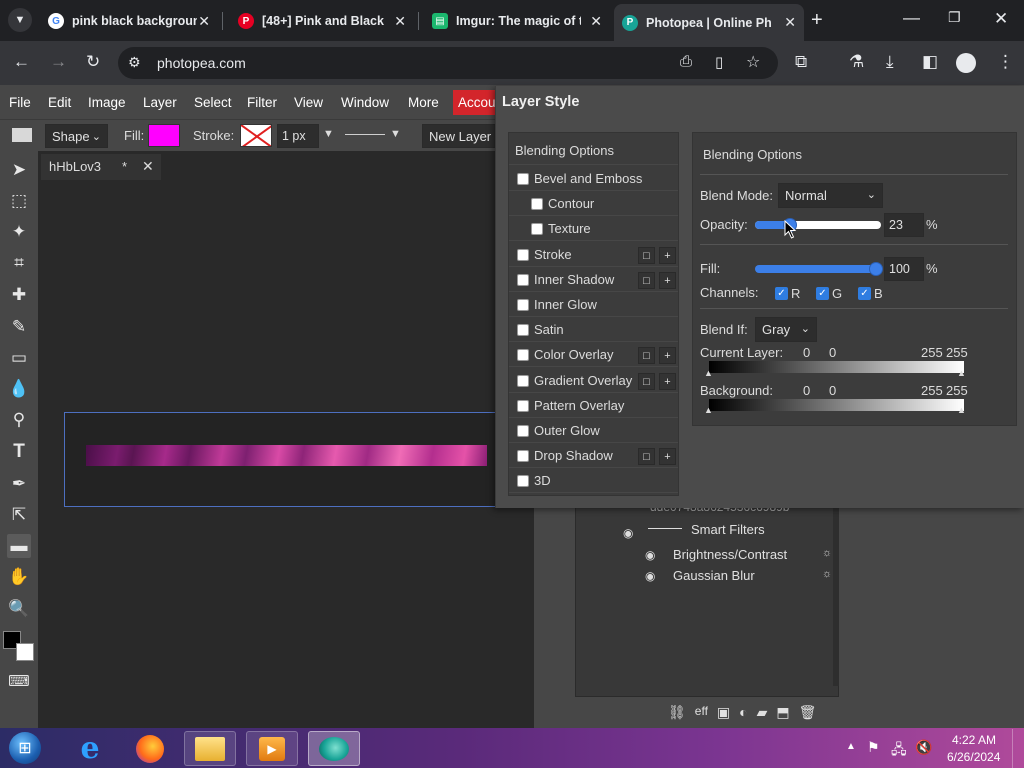  What do you see at coordinates (21, 62) in the screenshot?
I see `back-icon: ←` at bounding box center [21, 62].